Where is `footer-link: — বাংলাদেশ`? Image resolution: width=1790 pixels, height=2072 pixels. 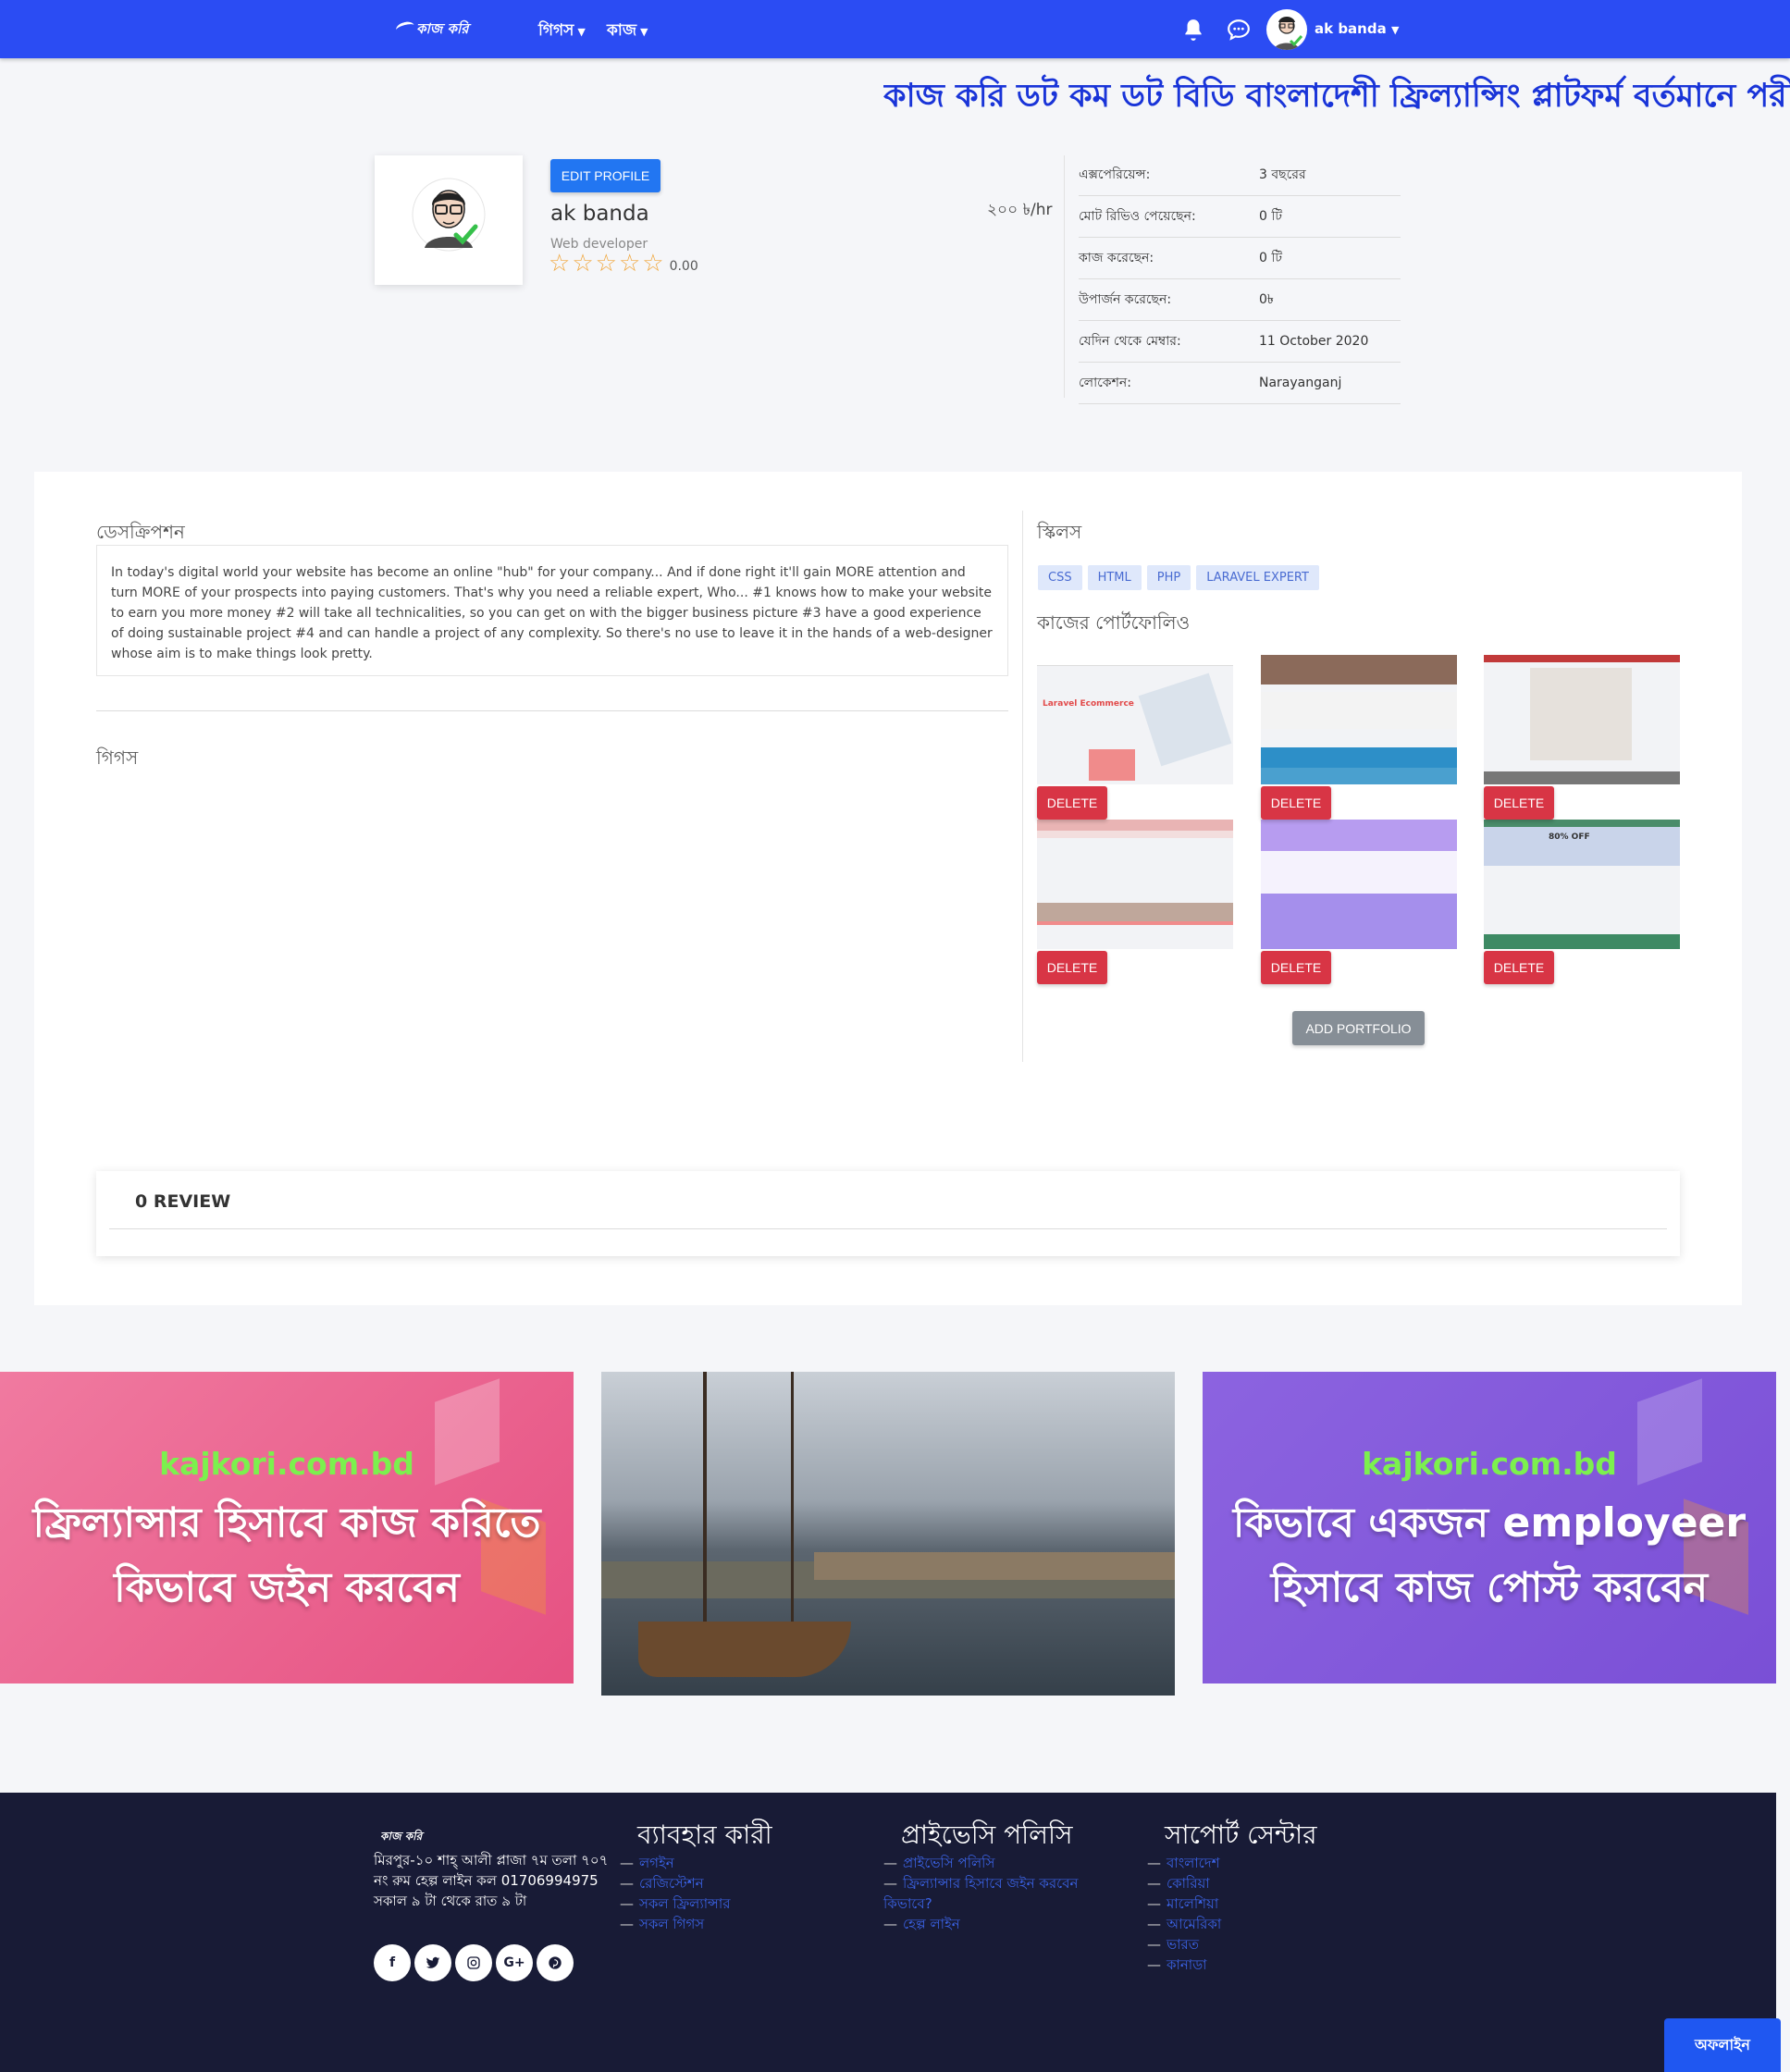 footer-link: — বাংলাদেশ is located at coordinates (1184, 1863).